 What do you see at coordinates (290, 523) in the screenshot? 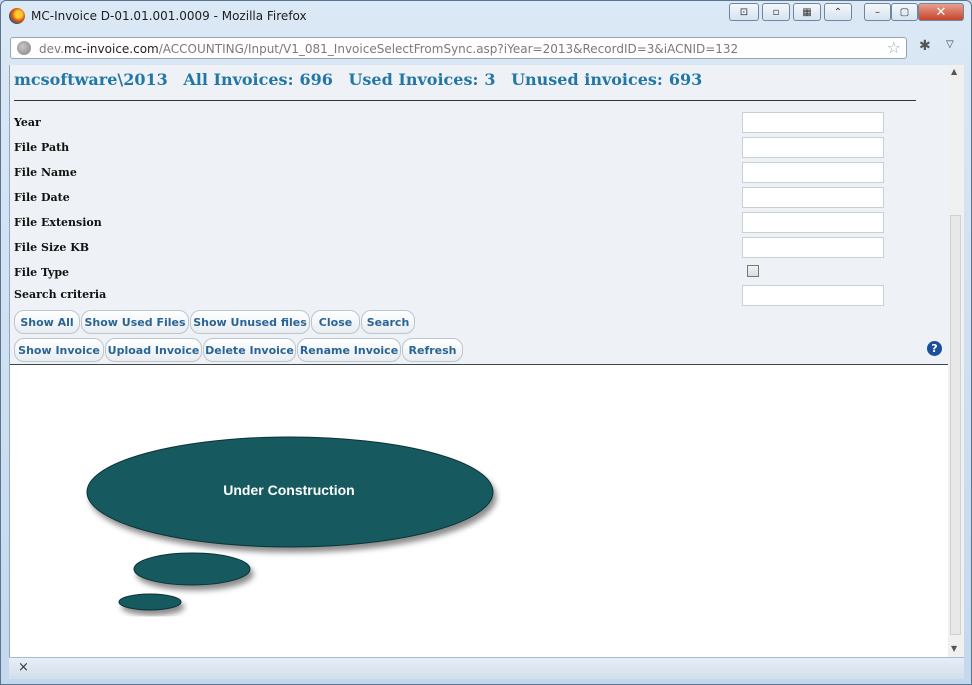
I see `under-construction-graphic: Under Construction` at bounding box center [290, 523].